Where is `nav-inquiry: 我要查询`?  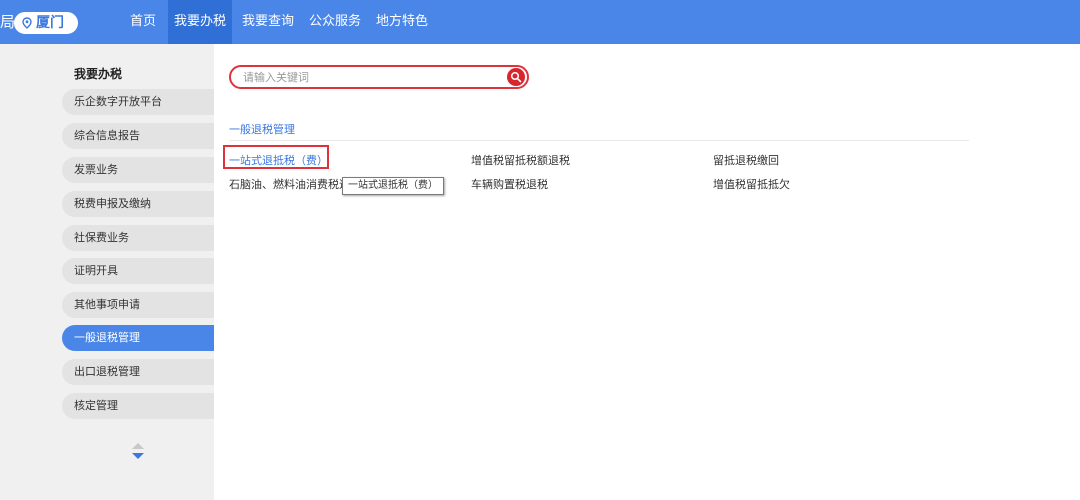
nav-inquiry: 我要查询 is located at coordinates (268, 22).